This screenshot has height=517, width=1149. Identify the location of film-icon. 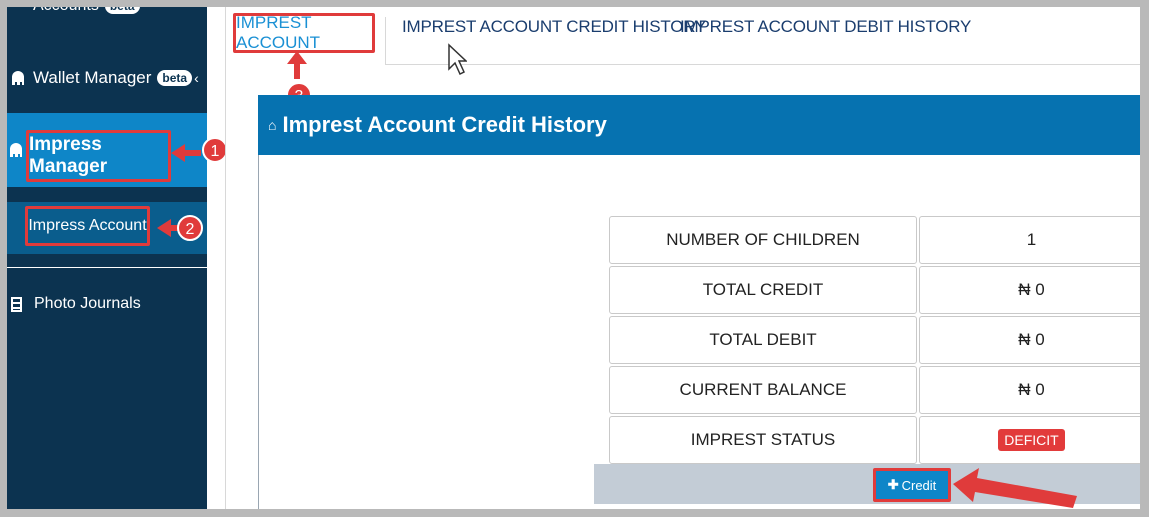
(16, 304).